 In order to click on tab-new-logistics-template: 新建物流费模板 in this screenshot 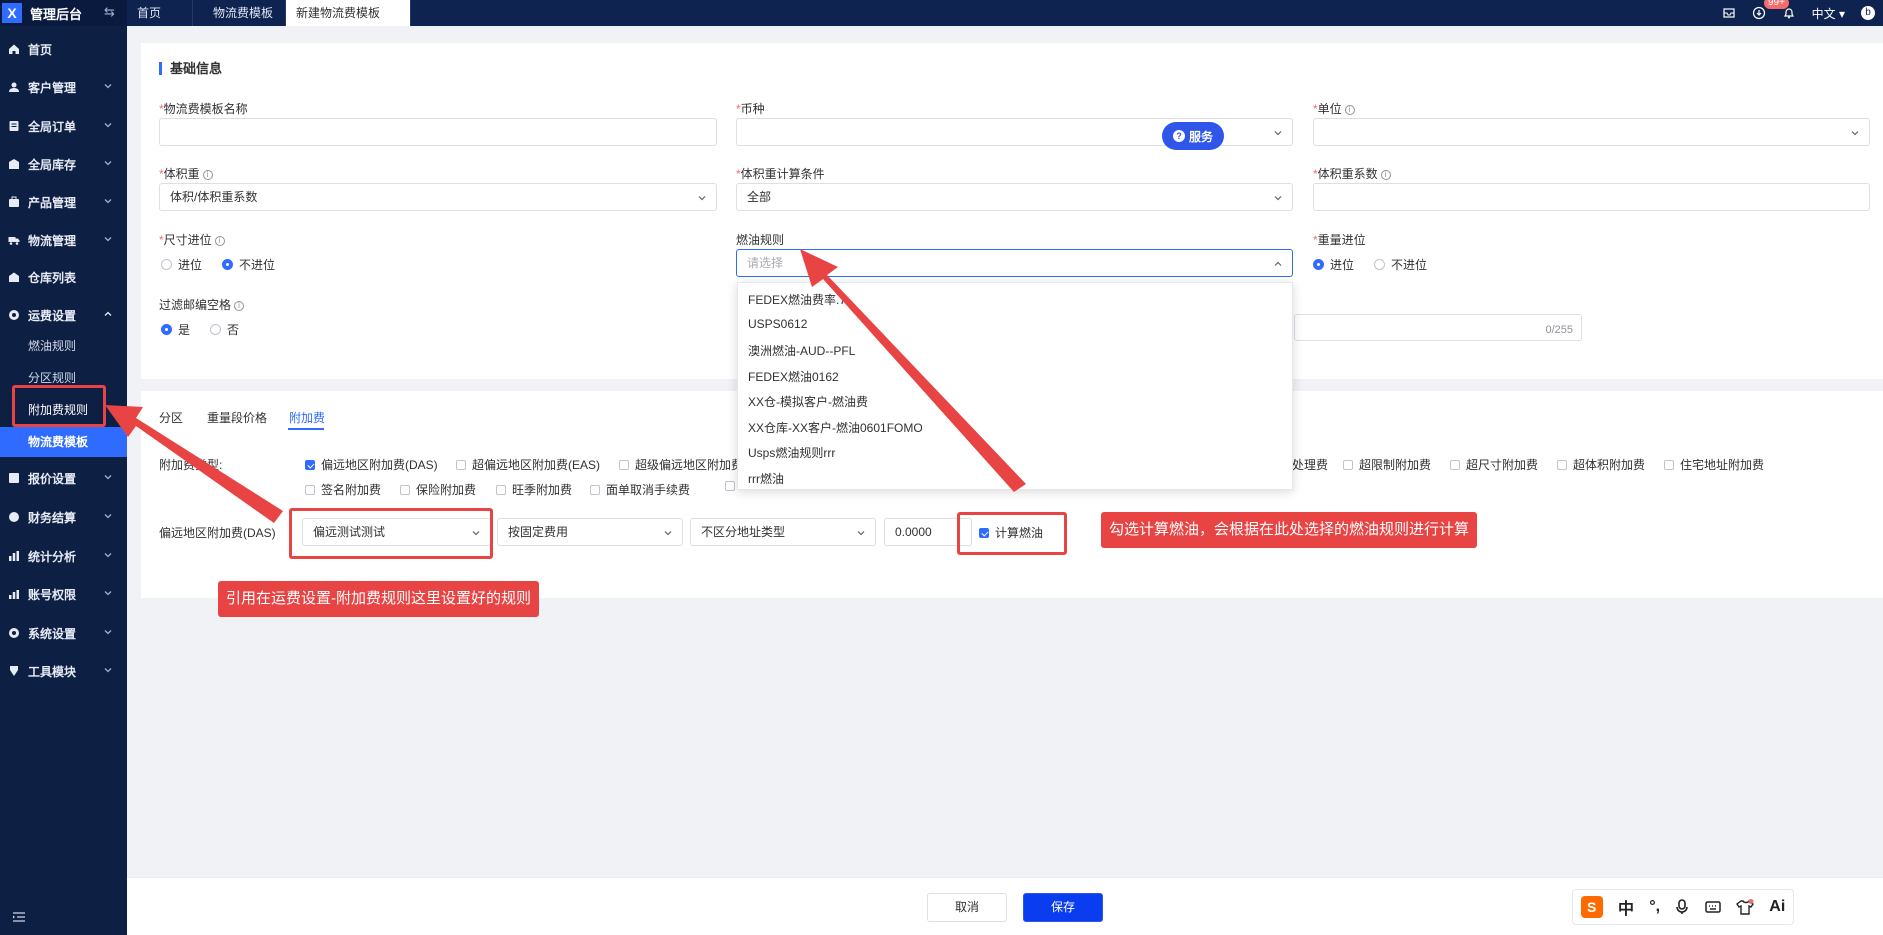, I will do `click(348, 13)`.